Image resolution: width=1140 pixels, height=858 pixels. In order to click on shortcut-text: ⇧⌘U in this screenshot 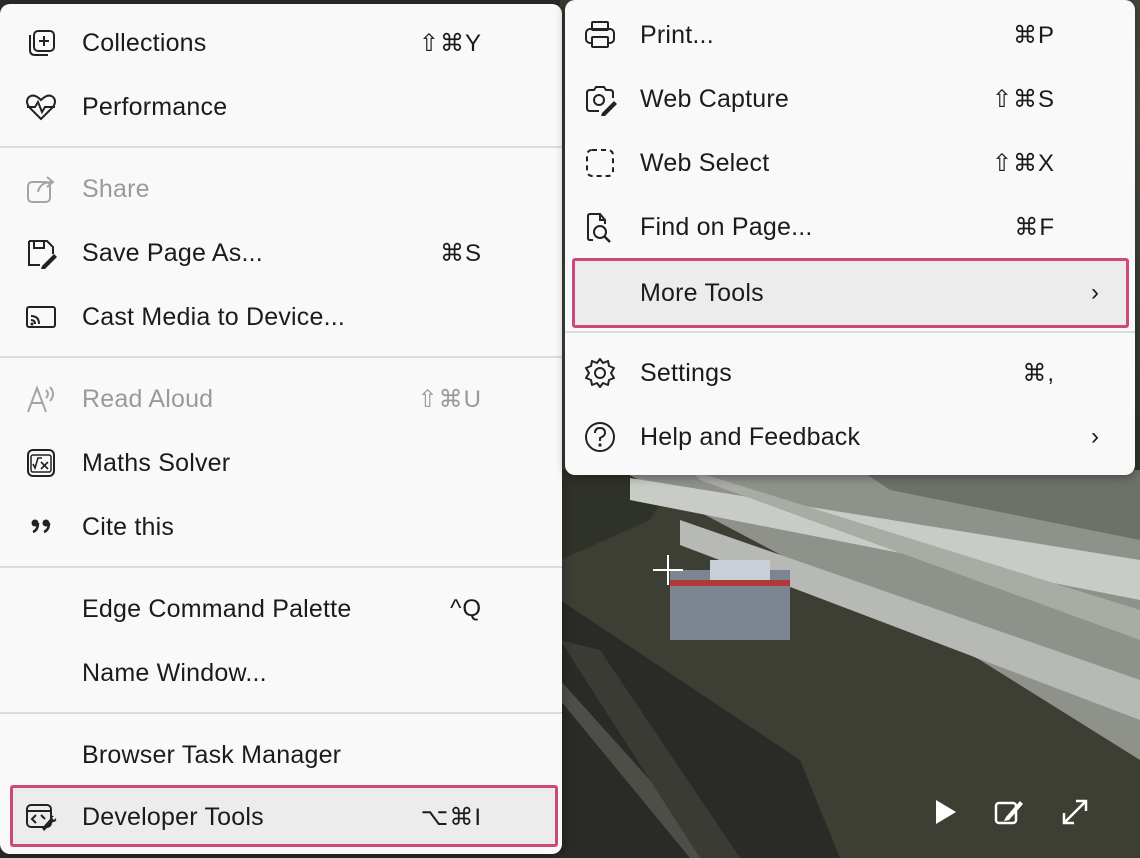, I will do `click(449, 399)`.